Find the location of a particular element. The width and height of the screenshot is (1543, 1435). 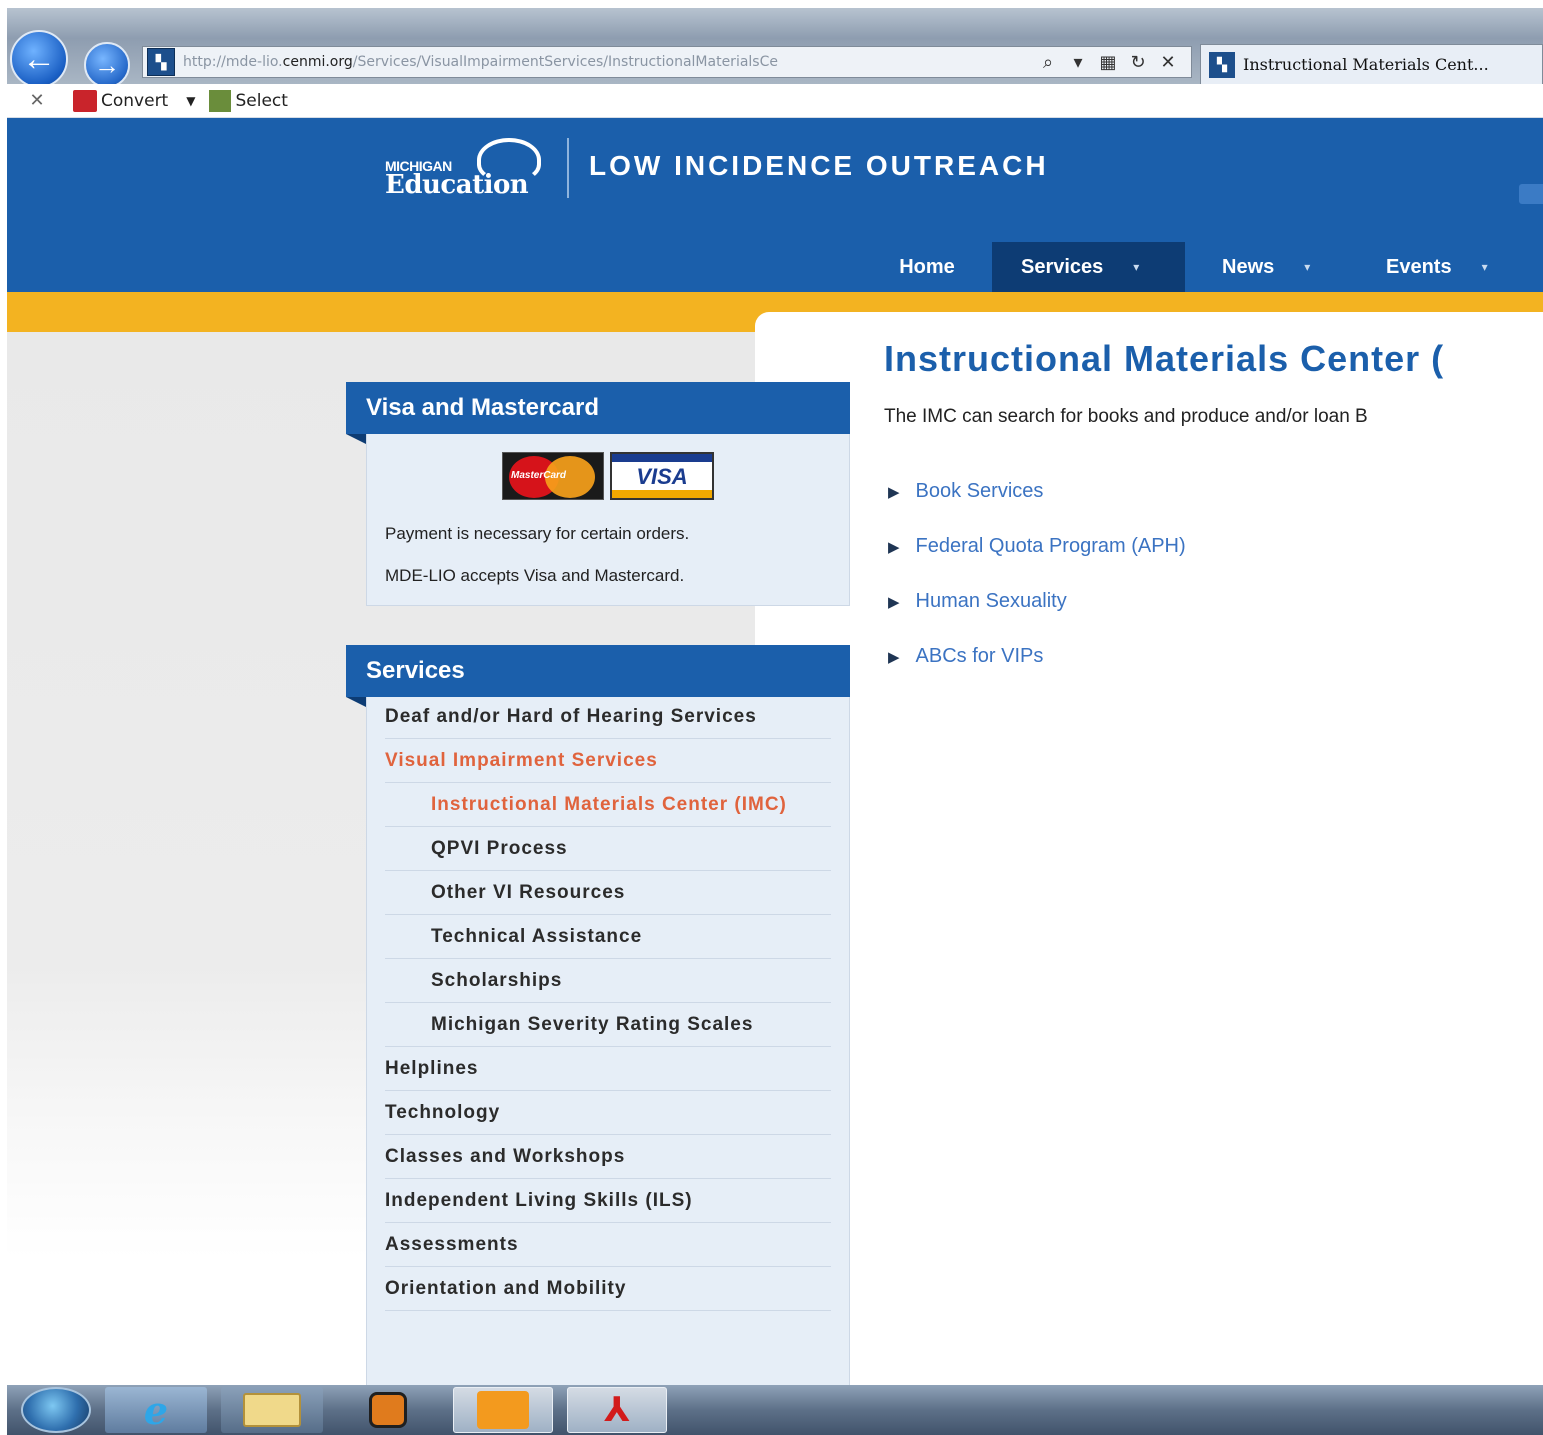

windows-start-button is located at coordinates (56, 1410).